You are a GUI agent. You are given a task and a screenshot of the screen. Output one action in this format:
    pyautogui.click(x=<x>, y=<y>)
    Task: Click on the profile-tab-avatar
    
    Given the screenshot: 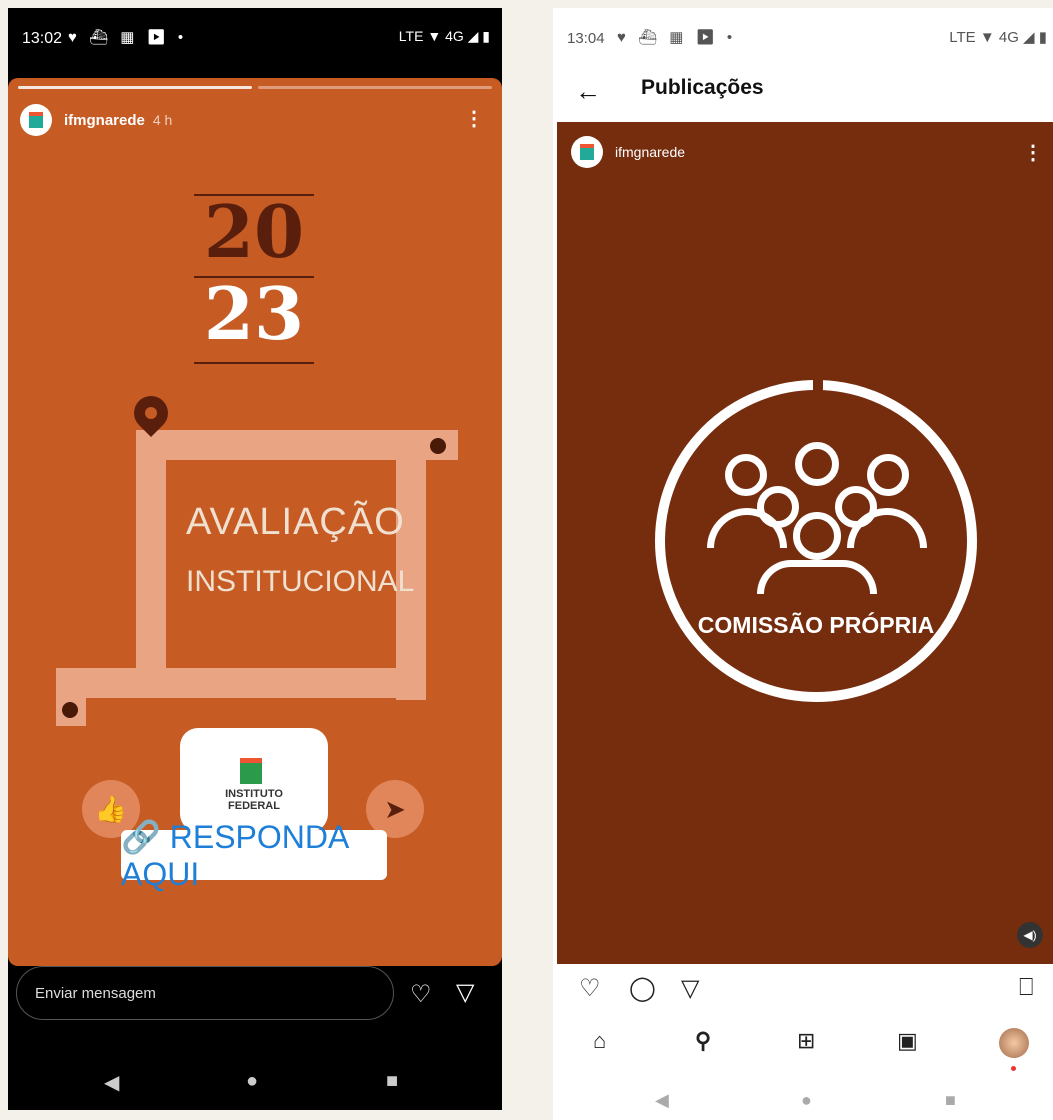 What is the action you would take?
    pyautogui.click(x=1014, y=1043)
    